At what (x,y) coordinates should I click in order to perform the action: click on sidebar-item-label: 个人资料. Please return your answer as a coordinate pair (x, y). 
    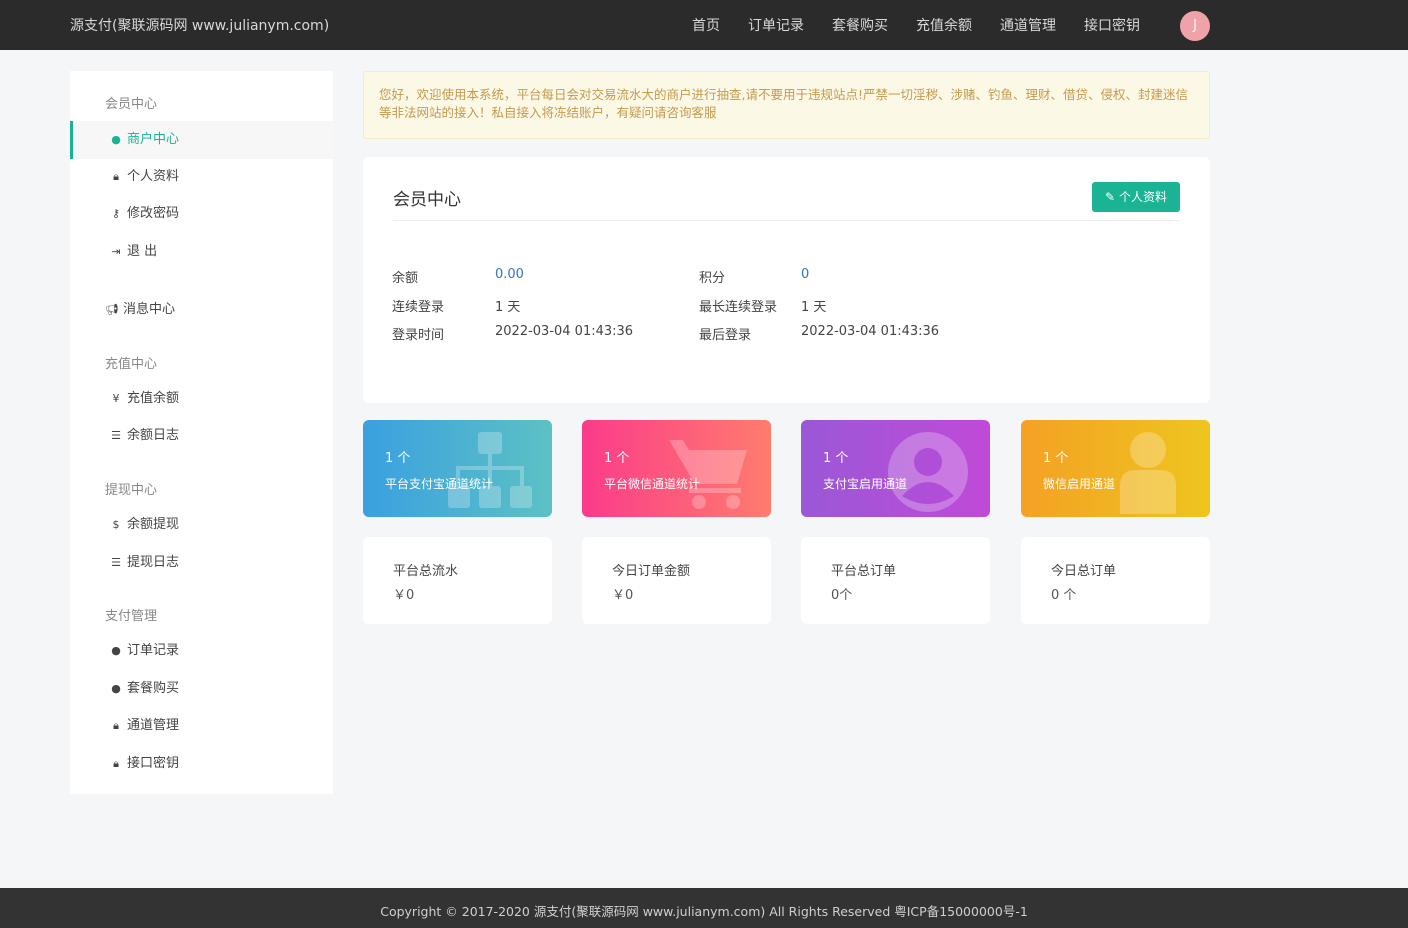
    Looking at the image, I should click on (153, 176).